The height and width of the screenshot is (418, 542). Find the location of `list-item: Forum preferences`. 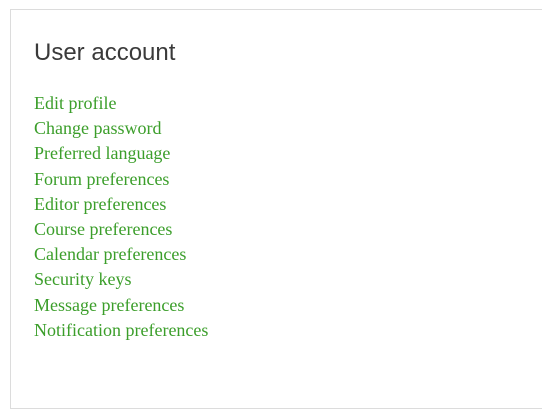

list-item: Forum preferences is located at coordinates (121, 179).